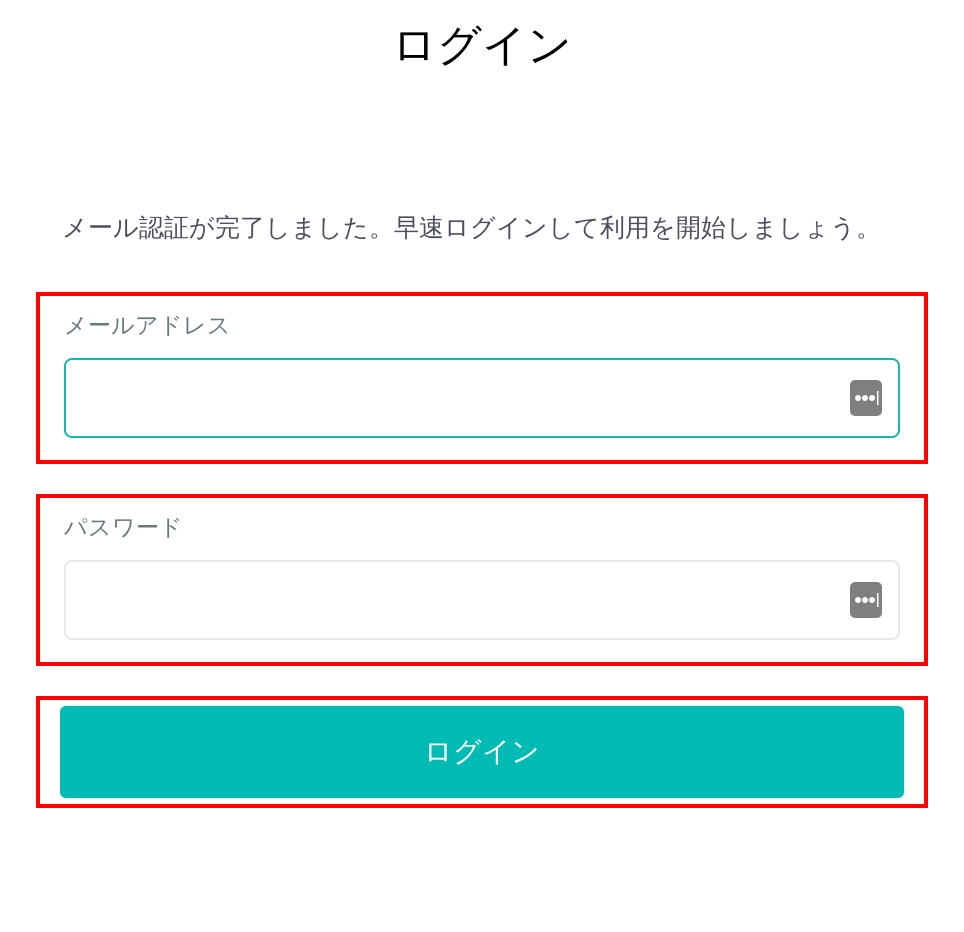 The image size is (964, 932). I want to click on field-label: パスワード, so click(124, 528).